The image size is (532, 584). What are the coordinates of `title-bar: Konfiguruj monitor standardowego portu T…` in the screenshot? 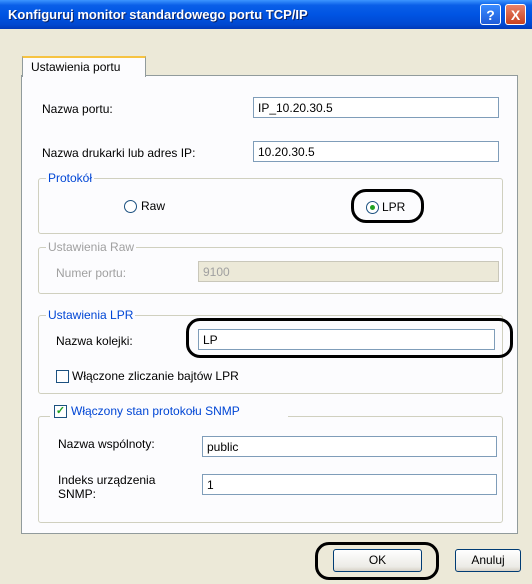 It's located at (266, 14).